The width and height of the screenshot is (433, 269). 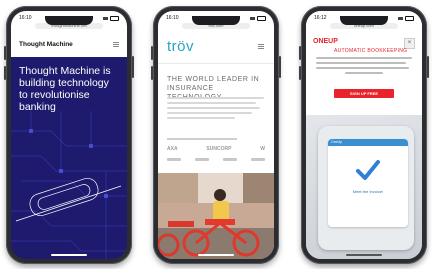 I want to click on hero-photo, so click(x=216, y=216).